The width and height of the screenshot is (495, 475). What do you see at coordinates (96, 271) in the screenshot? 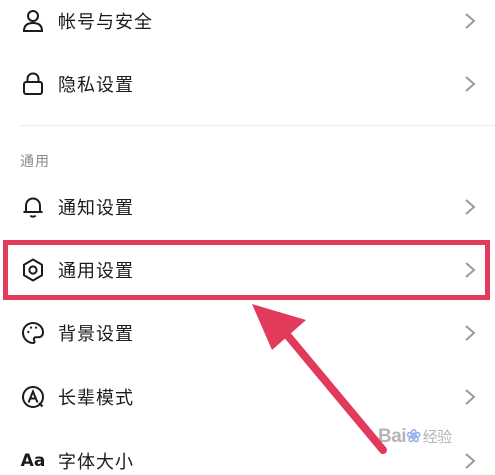
I see `settings-item-label: 通用设置` at bounding box center [96, 271].